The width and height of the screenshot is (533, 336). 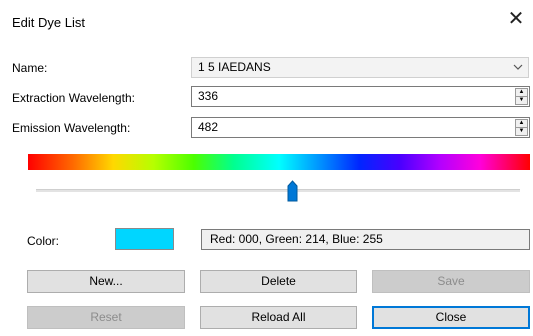 I want to click on window-title: Edit Dye List, so click(x=48, y=22).